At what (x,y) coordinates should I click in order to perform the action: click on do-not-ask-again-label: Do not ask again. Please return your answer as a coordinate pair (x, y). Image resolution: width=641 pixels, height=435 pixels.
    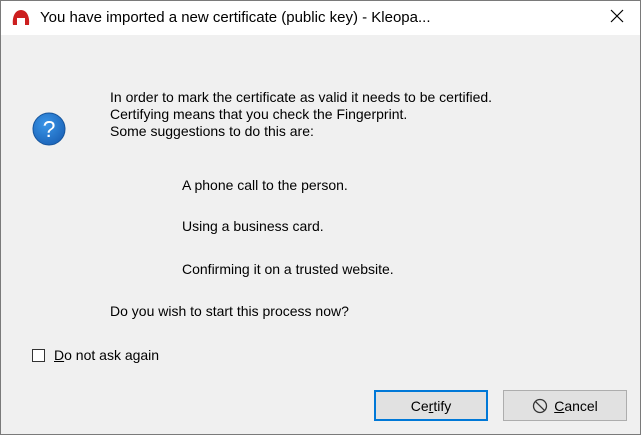
    Looking at the image, I should click on (106, 355).